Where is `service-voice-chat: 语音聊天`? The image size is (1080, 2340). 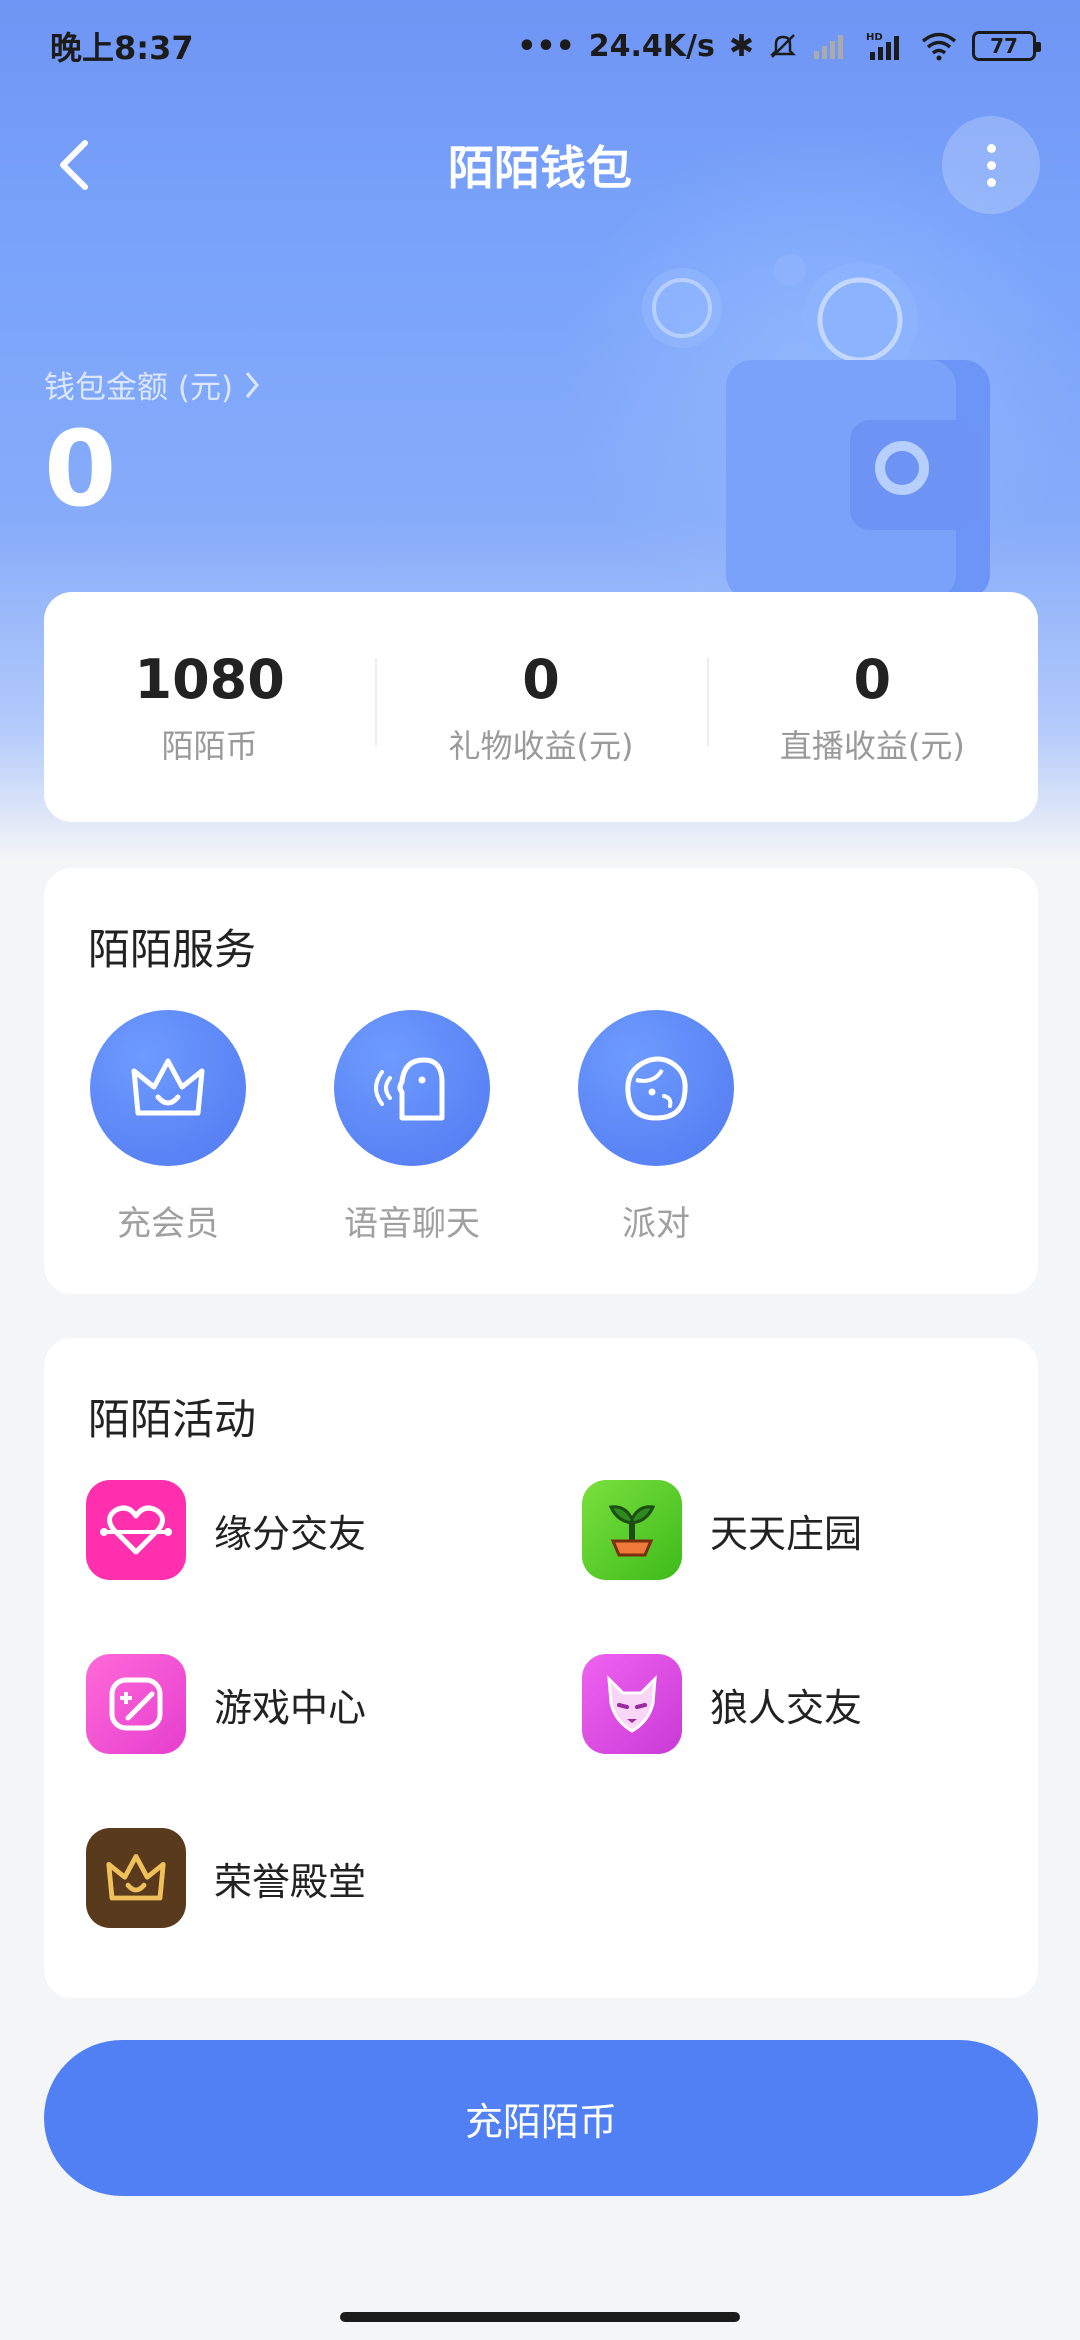
service-voice-chat: 语音聊天 is located at coordinates (412, 1127).